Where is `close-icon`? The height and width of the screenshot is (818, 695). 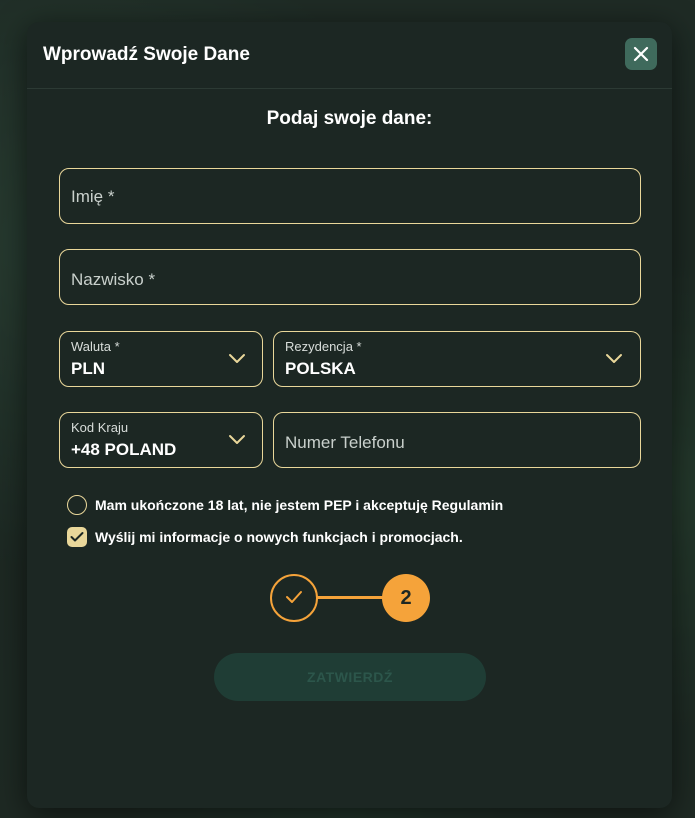
close-icon is located at coordinates (641, 54).